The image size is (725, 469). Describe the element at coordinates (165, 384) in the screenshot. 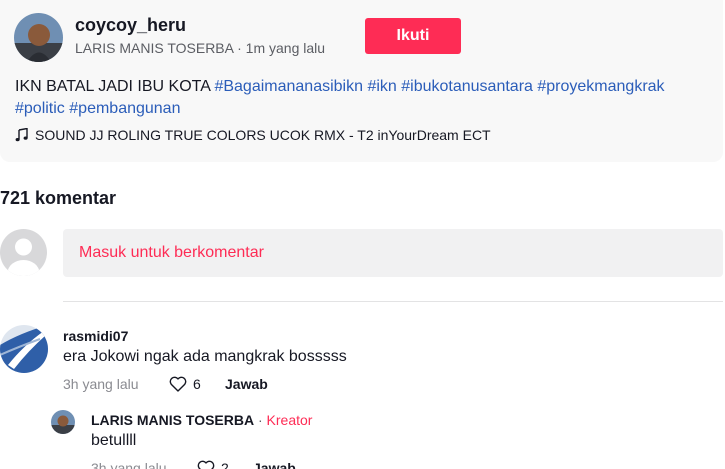

I see `comment-meta: 3h yang lalu 6 Jawab` at that location.